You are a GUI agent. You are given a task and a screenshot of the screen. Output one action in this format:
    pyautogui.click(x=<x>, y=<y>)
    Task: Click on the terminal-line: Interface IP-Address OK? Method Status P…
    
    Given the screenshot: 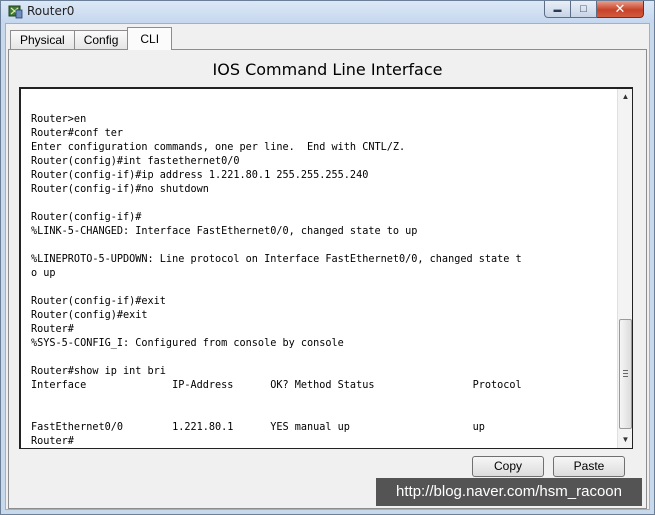 What is the action you would take?
    pyautogui.click(x=276, y=385)
    